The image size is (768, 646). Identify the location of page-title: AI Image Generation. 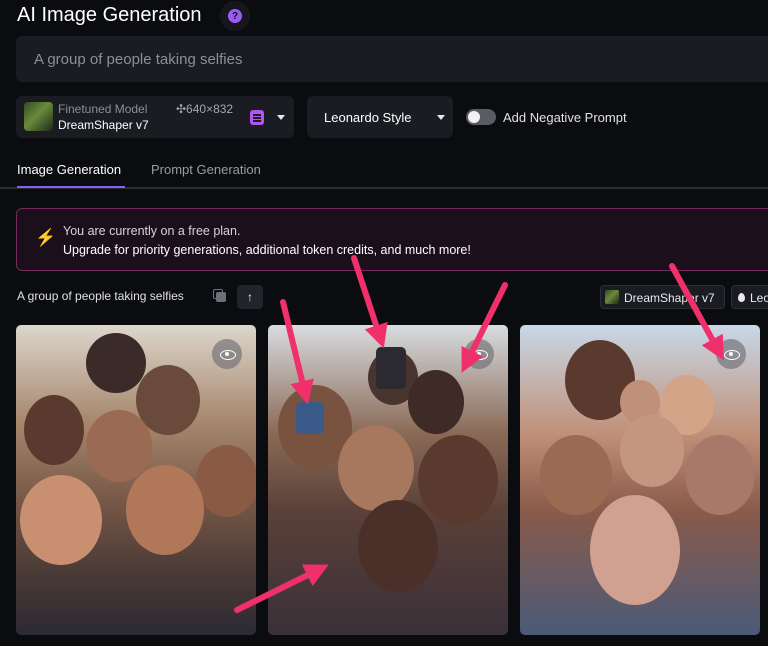
(109, 15).